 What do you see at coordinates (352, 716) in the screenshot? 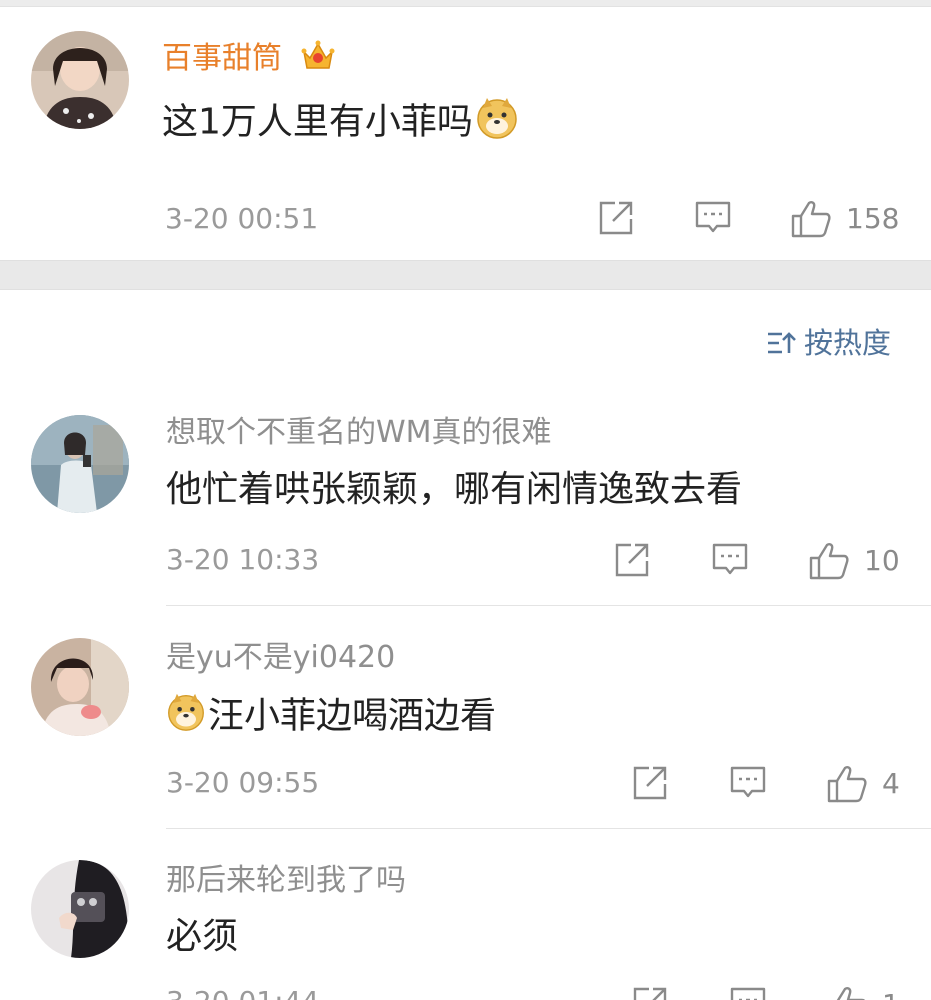
I see `comment-body: 汪小菲边喝酒边看` at bounding box center [352, 716].